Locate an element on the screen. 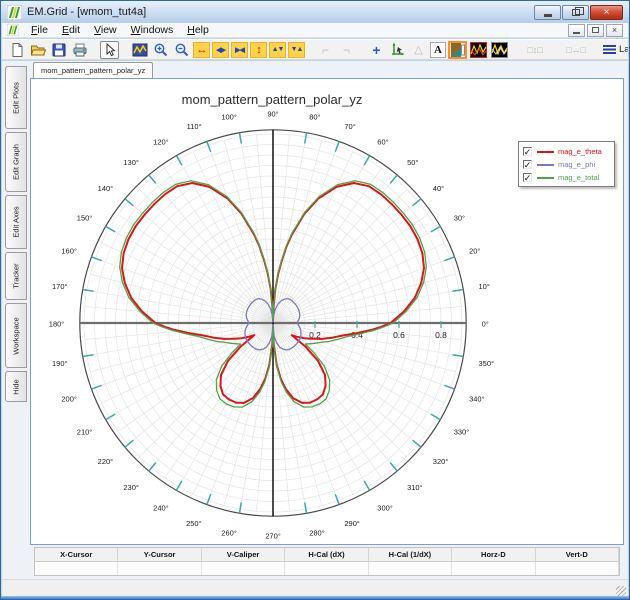  svg-text: 160° is located at coordinates (69, 251).